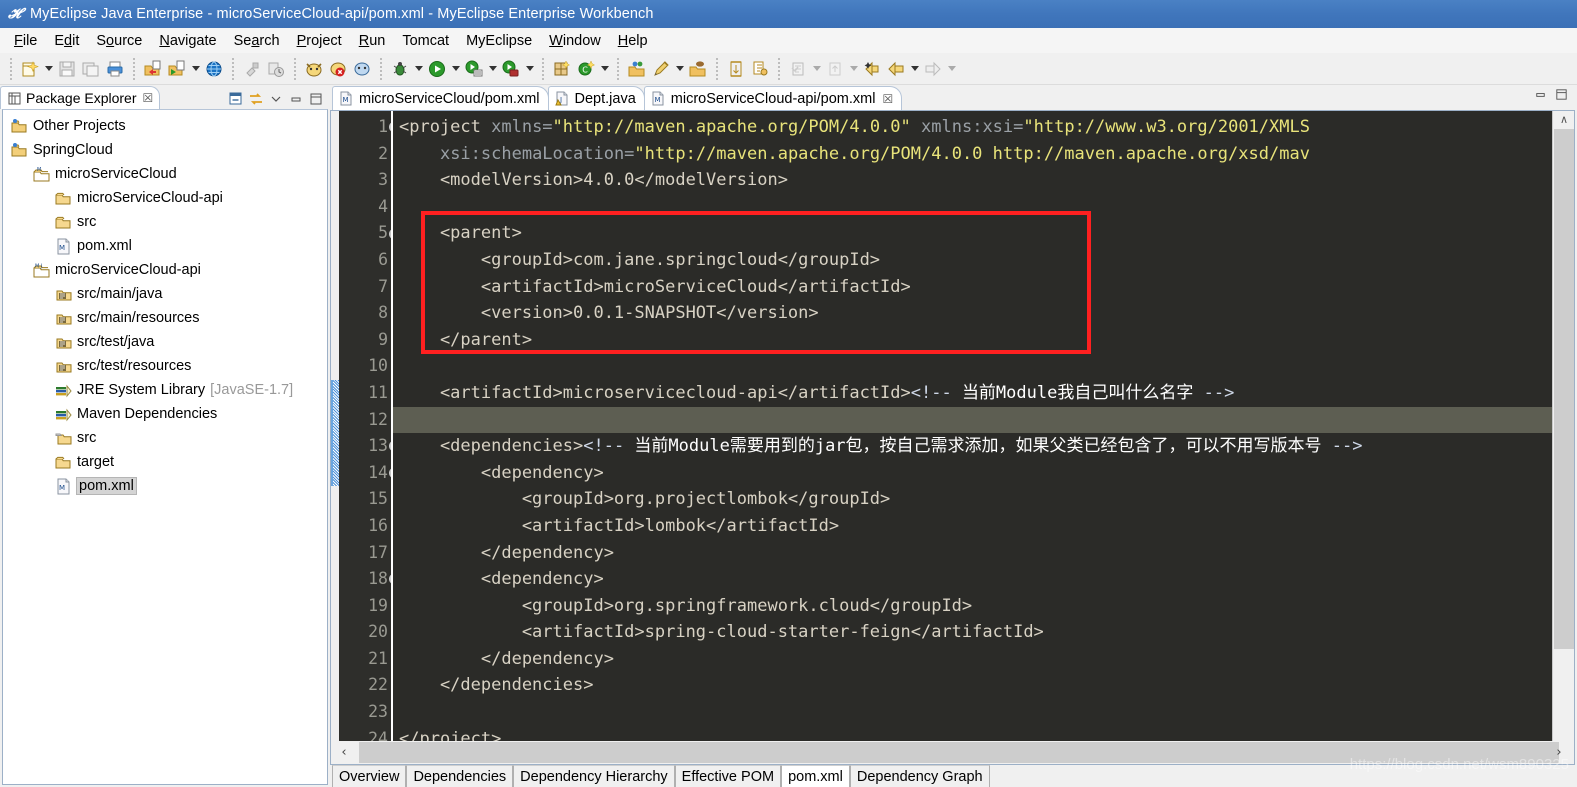 This screenshot has width=1577, height=787. What do you see at coordinates (400, 69) in the screenshot?
I see `debug-icon` at bounding box center [400, 69].